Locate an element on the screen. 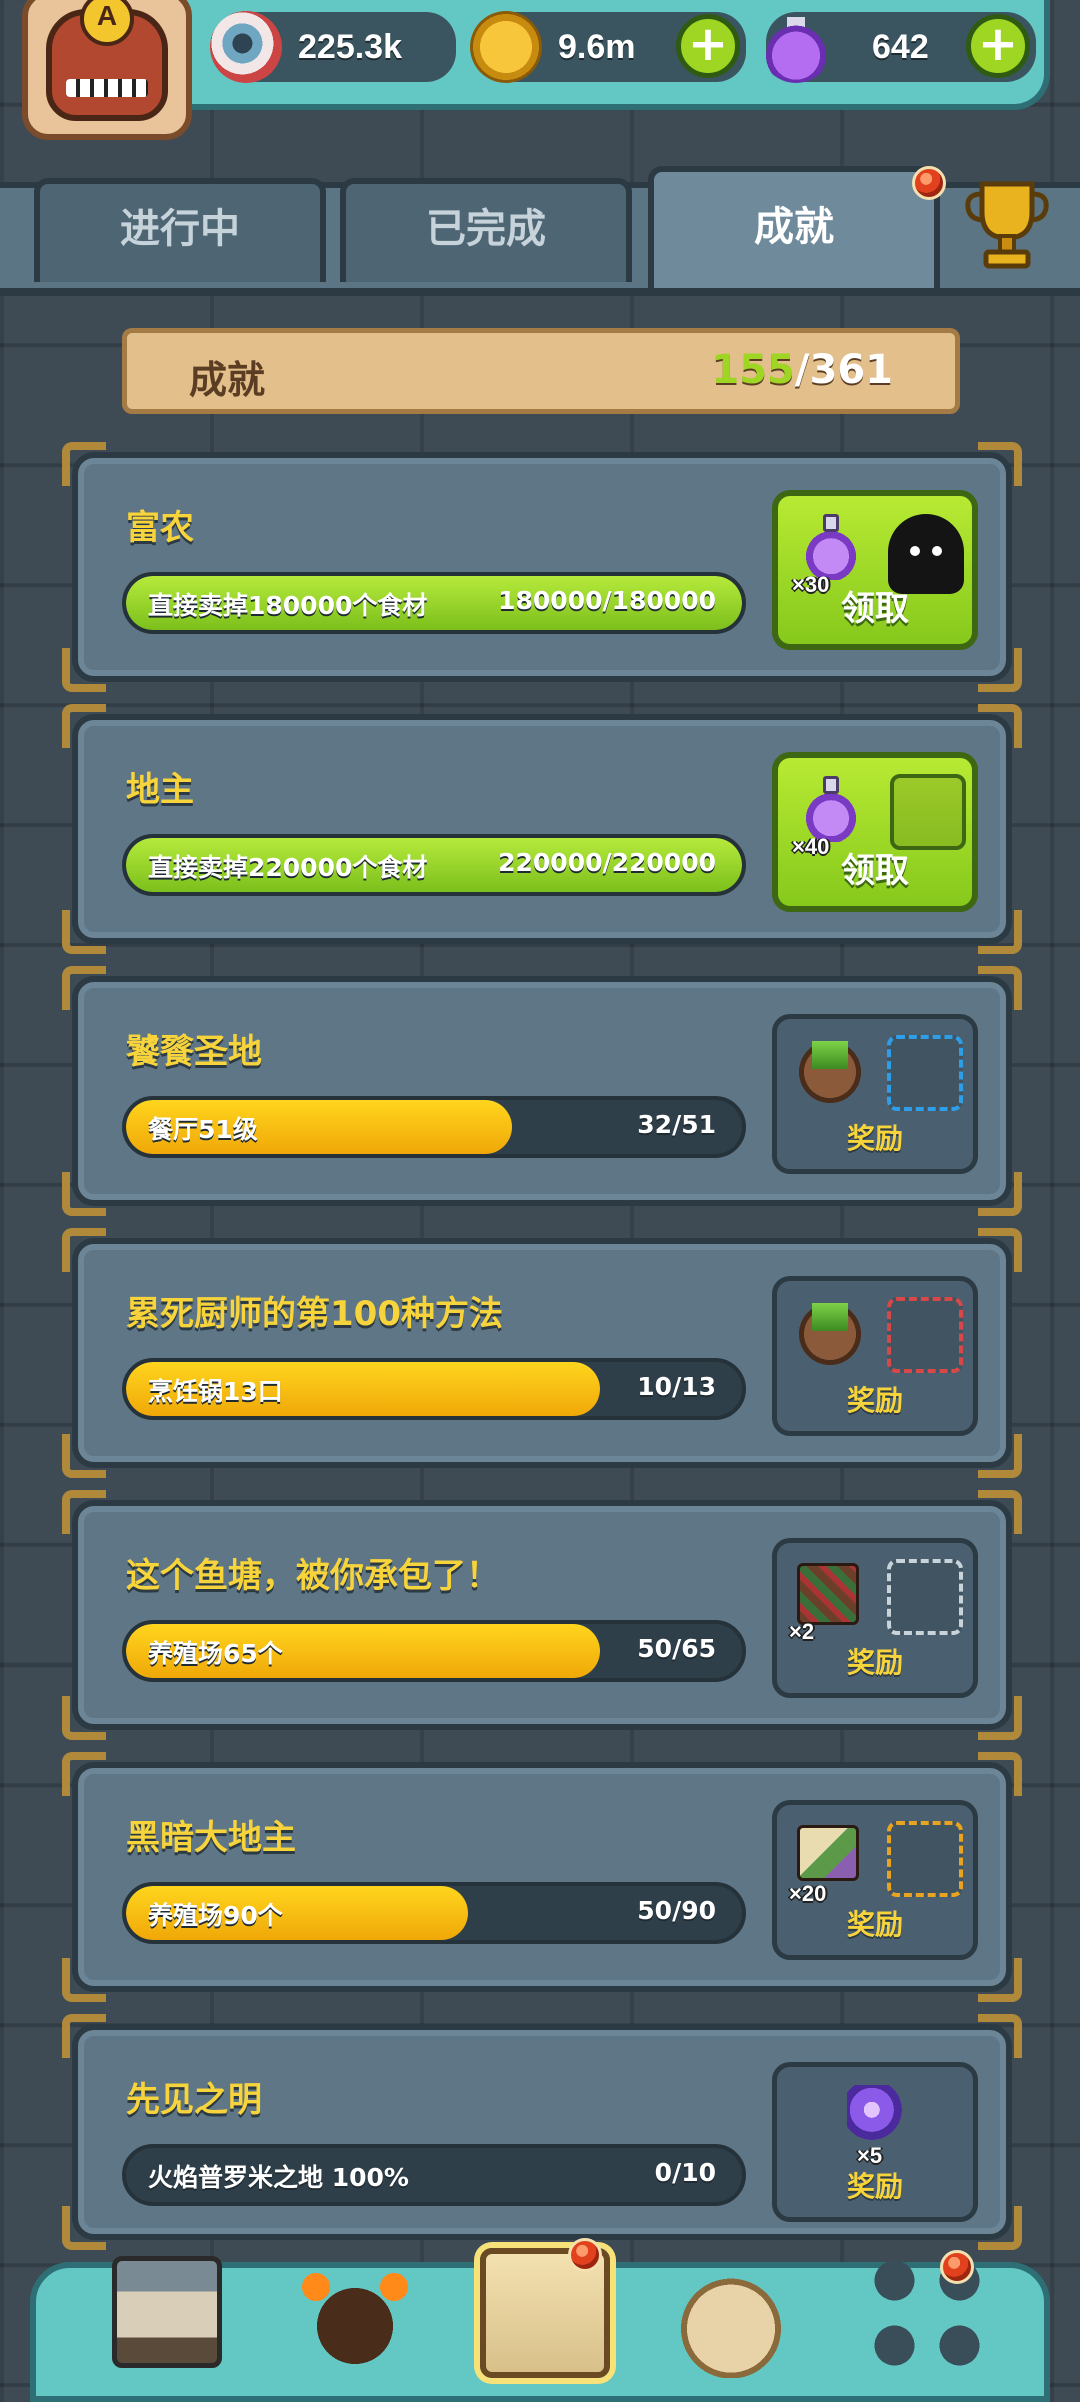  achievement-title: 黑暗大地主 is located at coordinates (211, 1838).